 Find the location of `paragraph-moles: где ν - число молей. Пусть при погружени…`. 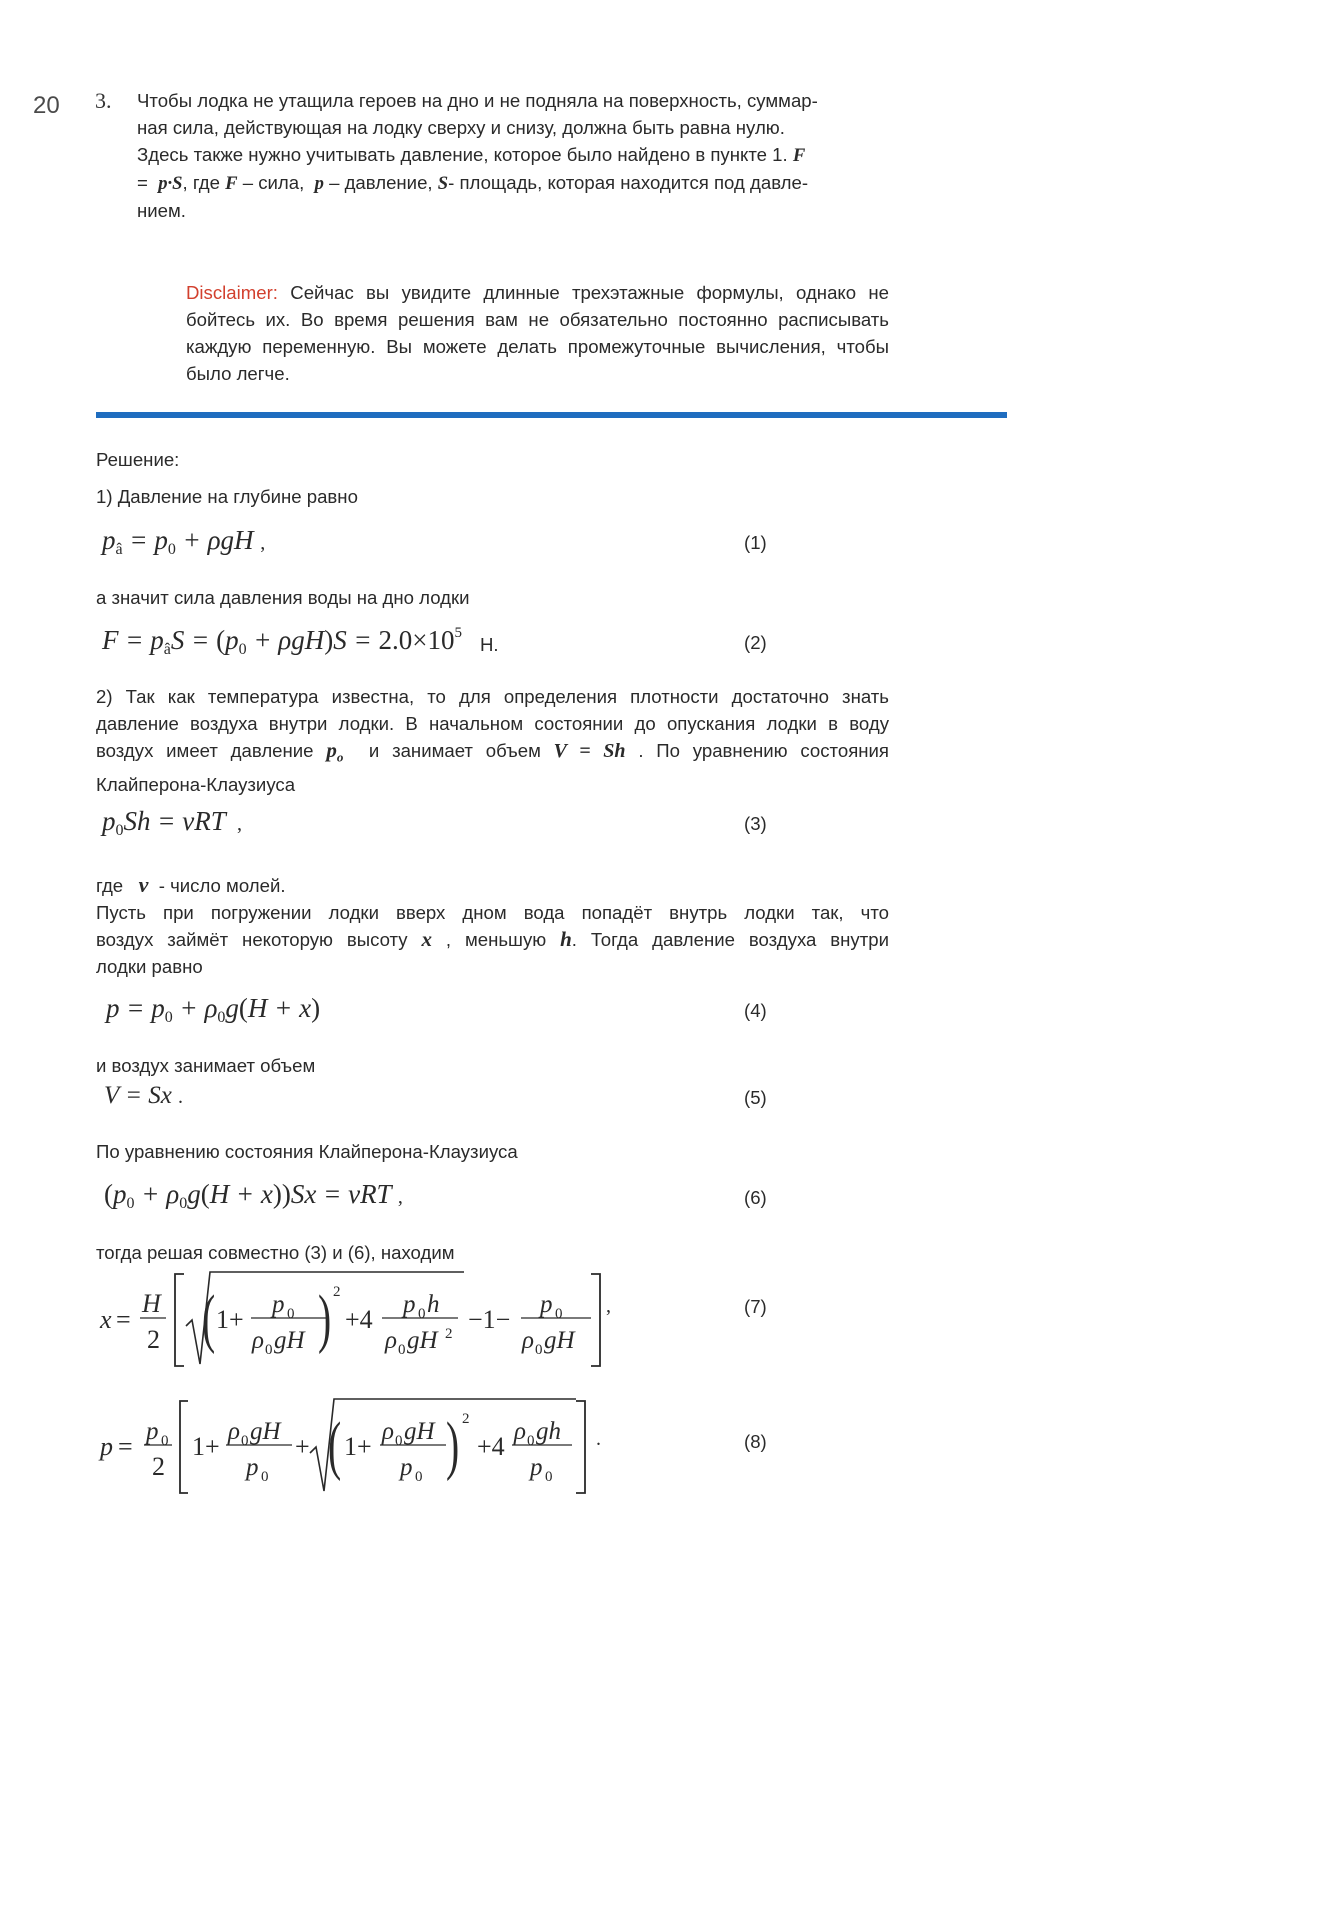

paragraph-moles: где ν - число молей. Пусть при погружени… is located at coordinates (492, 925).